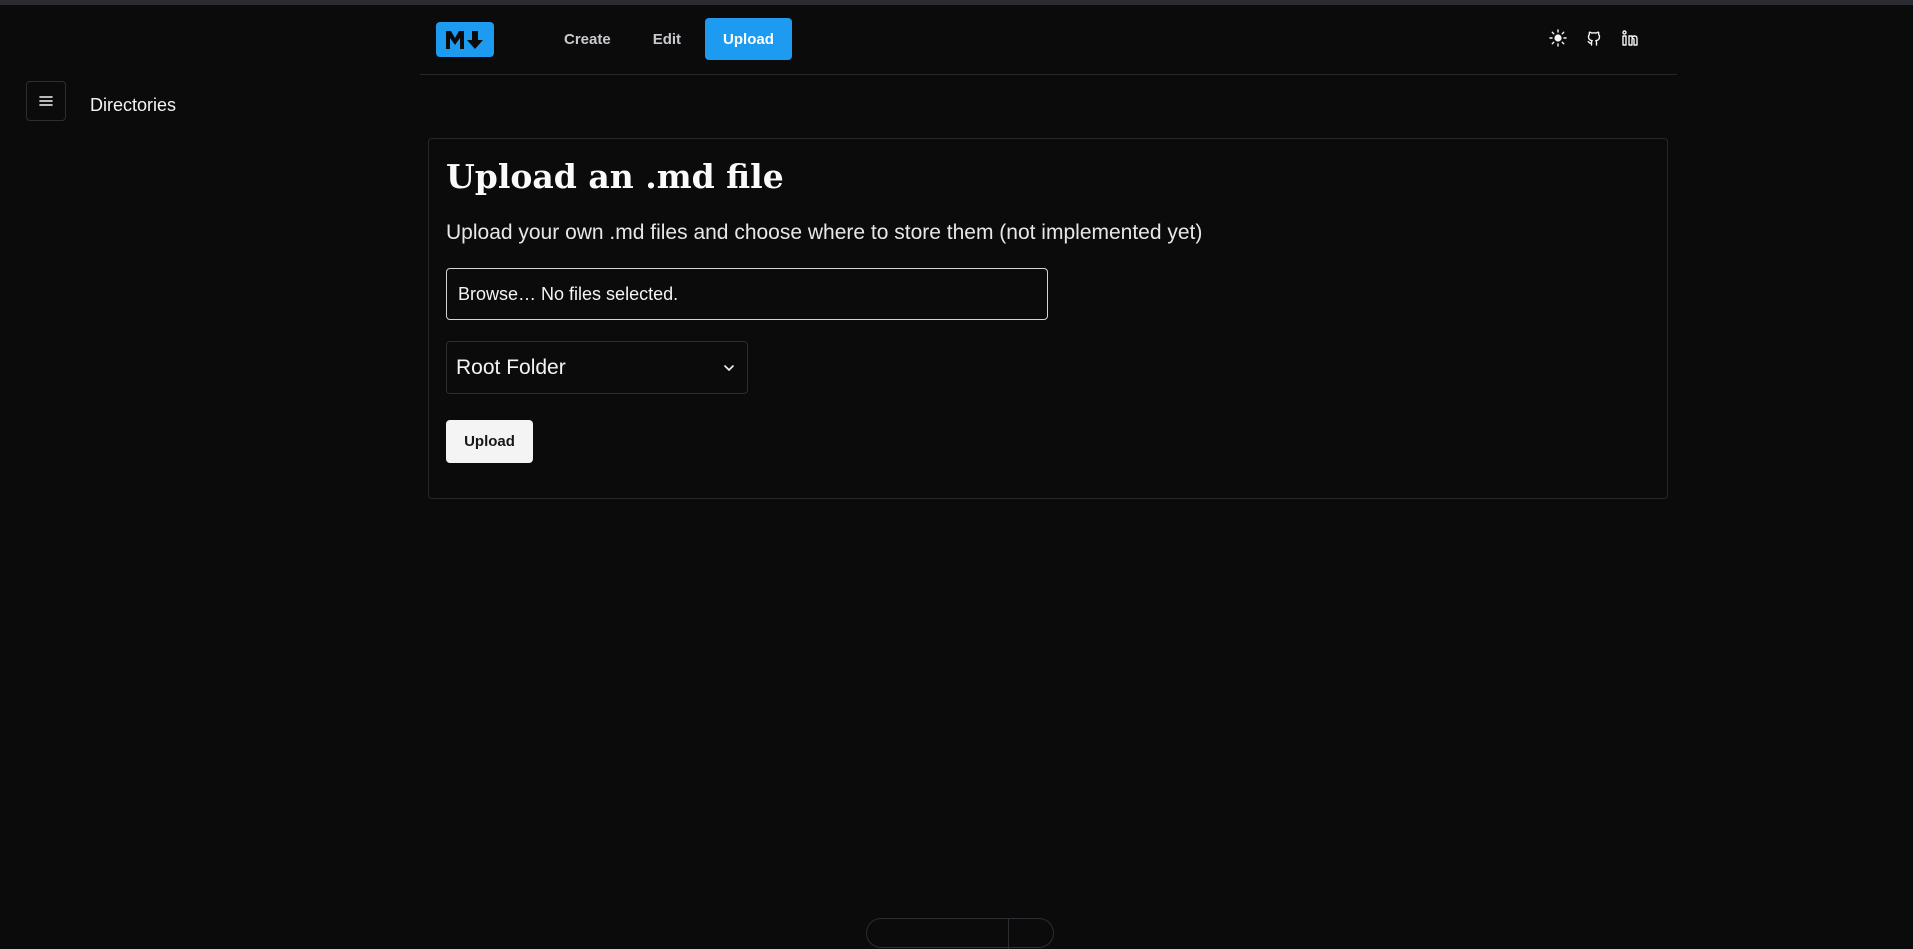 The height and width of the screenshot is (949, 1913). I want to click on github-icon, so click(1594, 38).